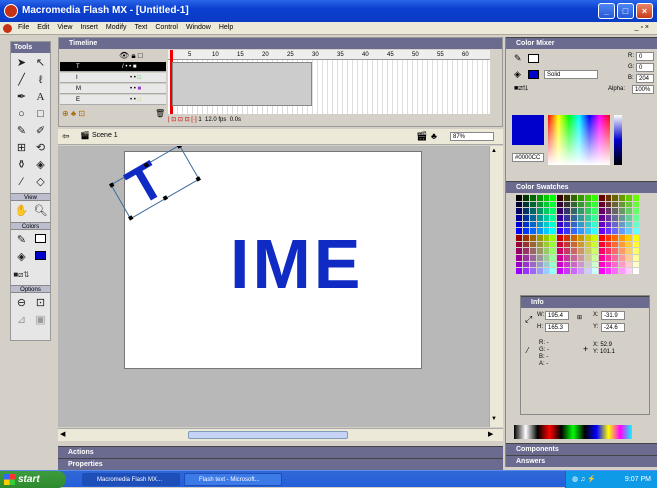 The height and width of the screenshot is (488, 657). Describe the element at coordinates (645, 67) in the screenshot. I see `g-field: 0` at that location.